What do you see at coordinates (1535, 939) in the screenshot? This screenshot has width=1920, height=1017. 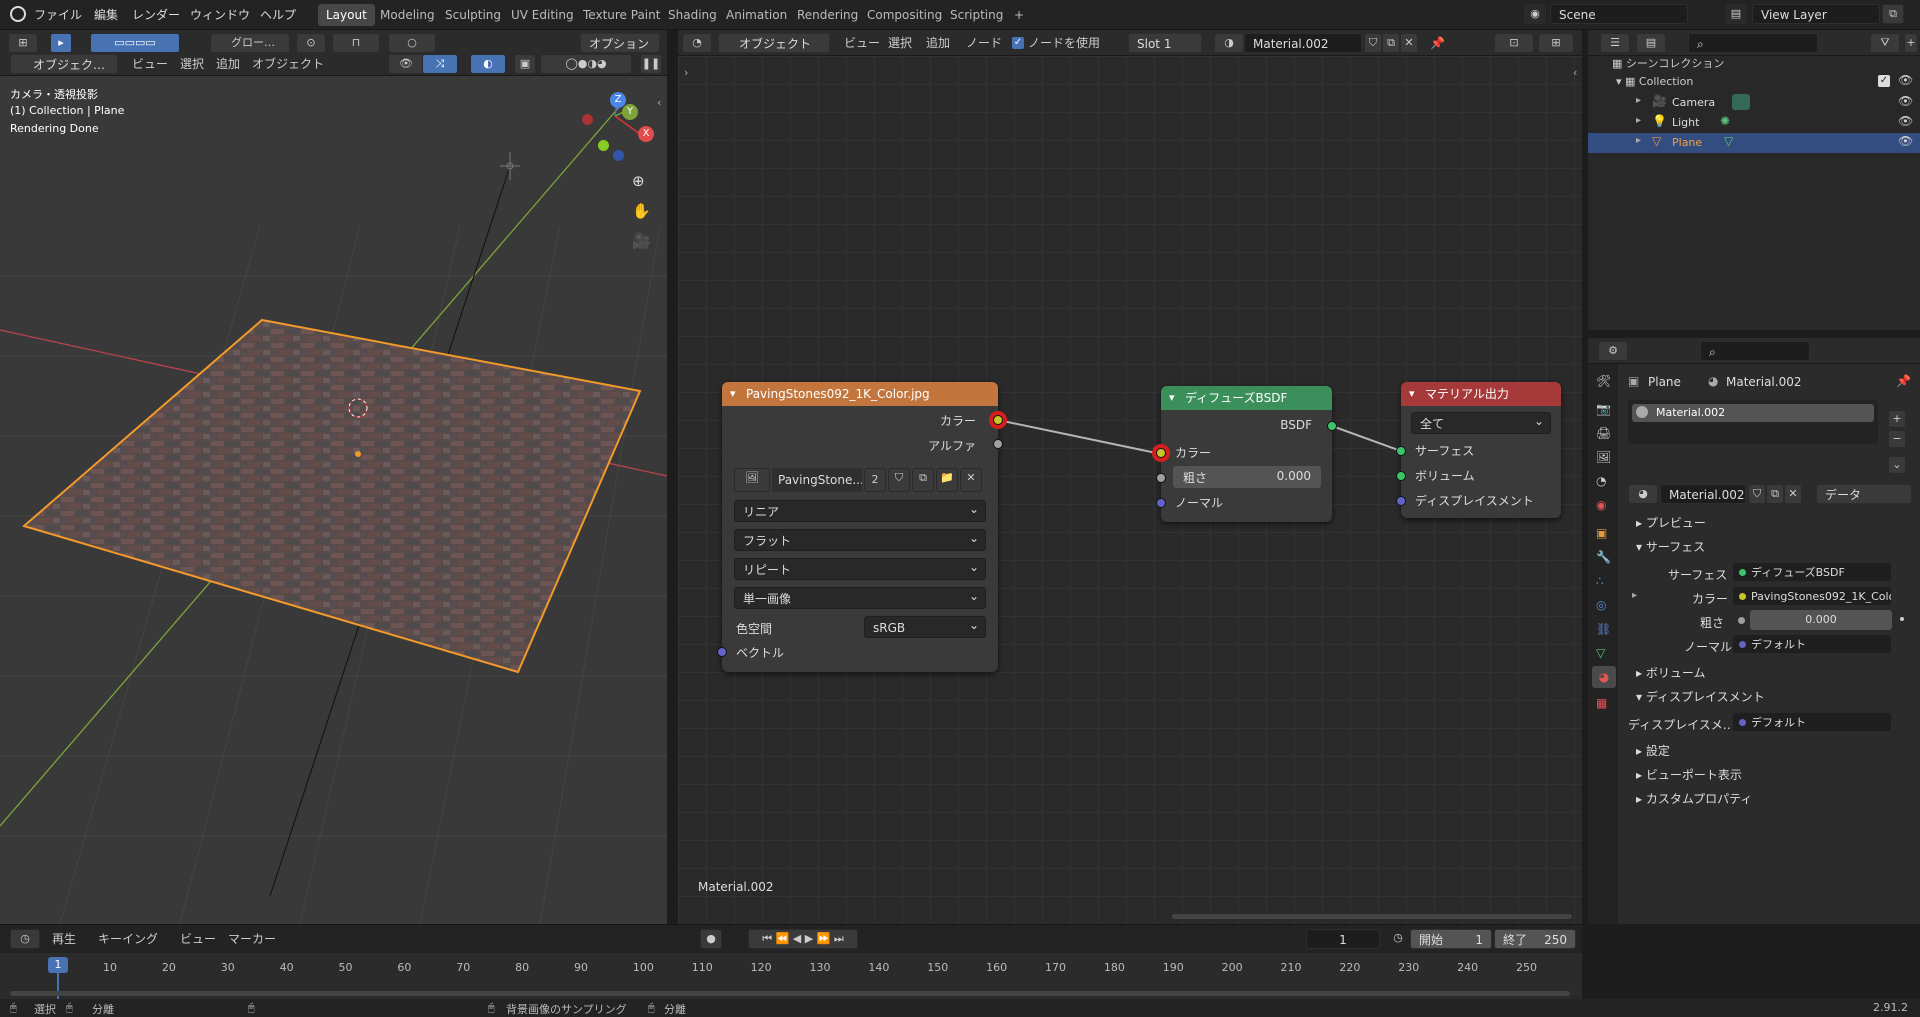 I see `frame-end-field: 終了 250` at bounding box center [1535, 939].